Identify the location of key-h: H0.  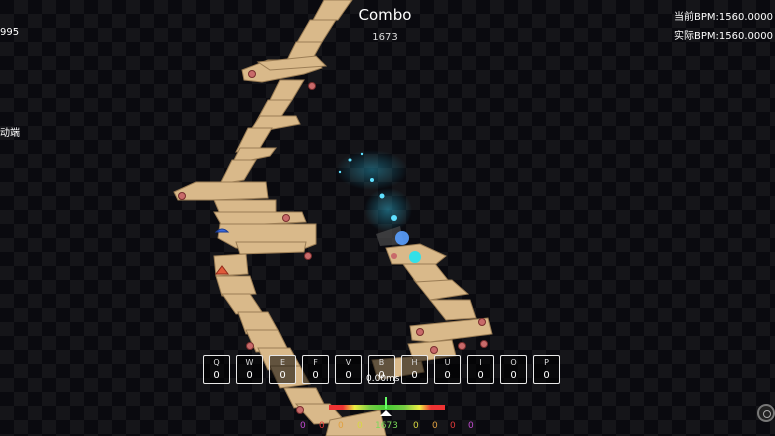
(414, 369).